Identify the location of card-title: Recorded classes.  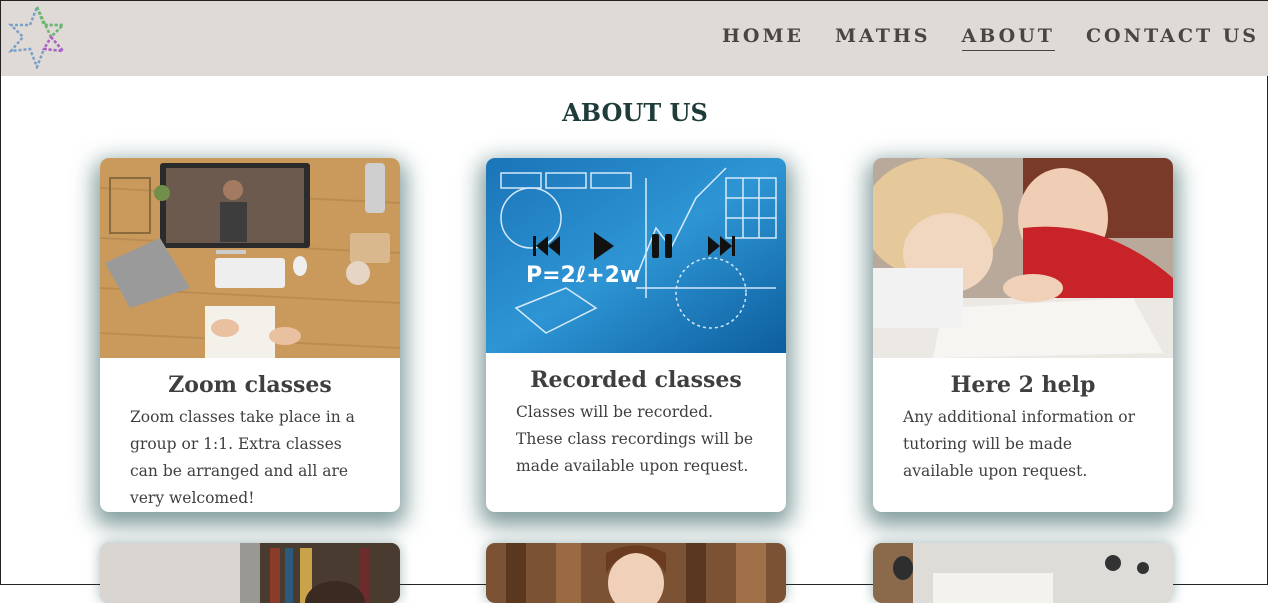
(636, 380).